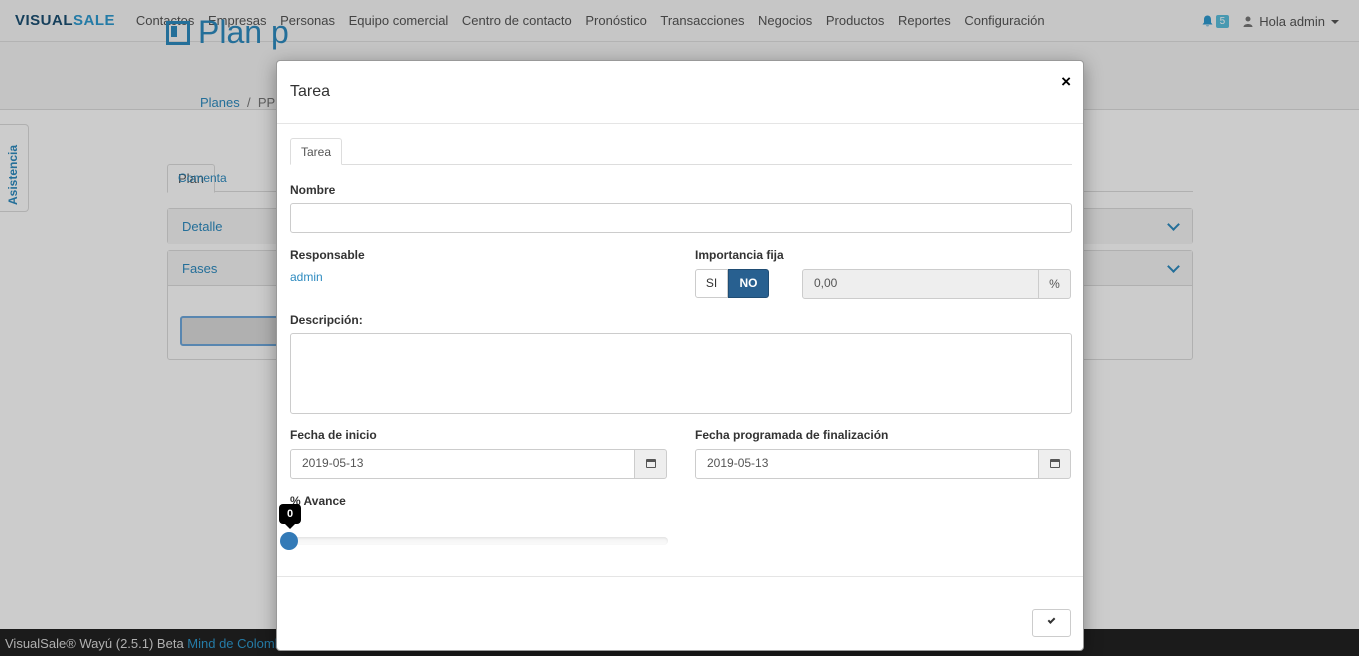 This screenshot has width=1359, height=656. I want to click on fecha-fin-calendar-button, so click(1054, 464).